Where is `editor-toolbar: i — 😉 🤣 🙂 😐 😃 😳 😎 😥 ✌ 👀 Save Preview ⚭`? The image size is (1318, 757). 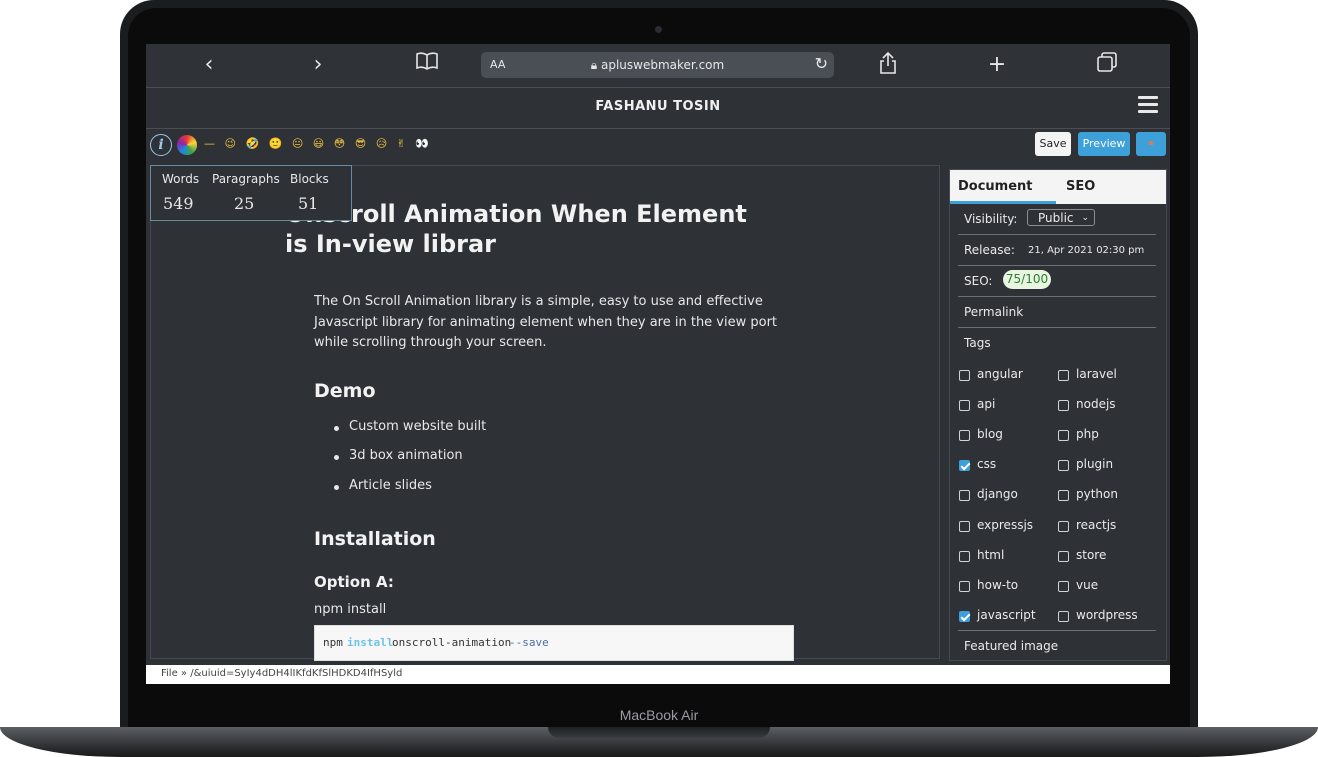
editor-toolbar: i — 😉 🤣 🙂 😐 😃 😳 😎 😥 ✌ 👀 Save Preview ⚭ is located at coordinates (658, 146).